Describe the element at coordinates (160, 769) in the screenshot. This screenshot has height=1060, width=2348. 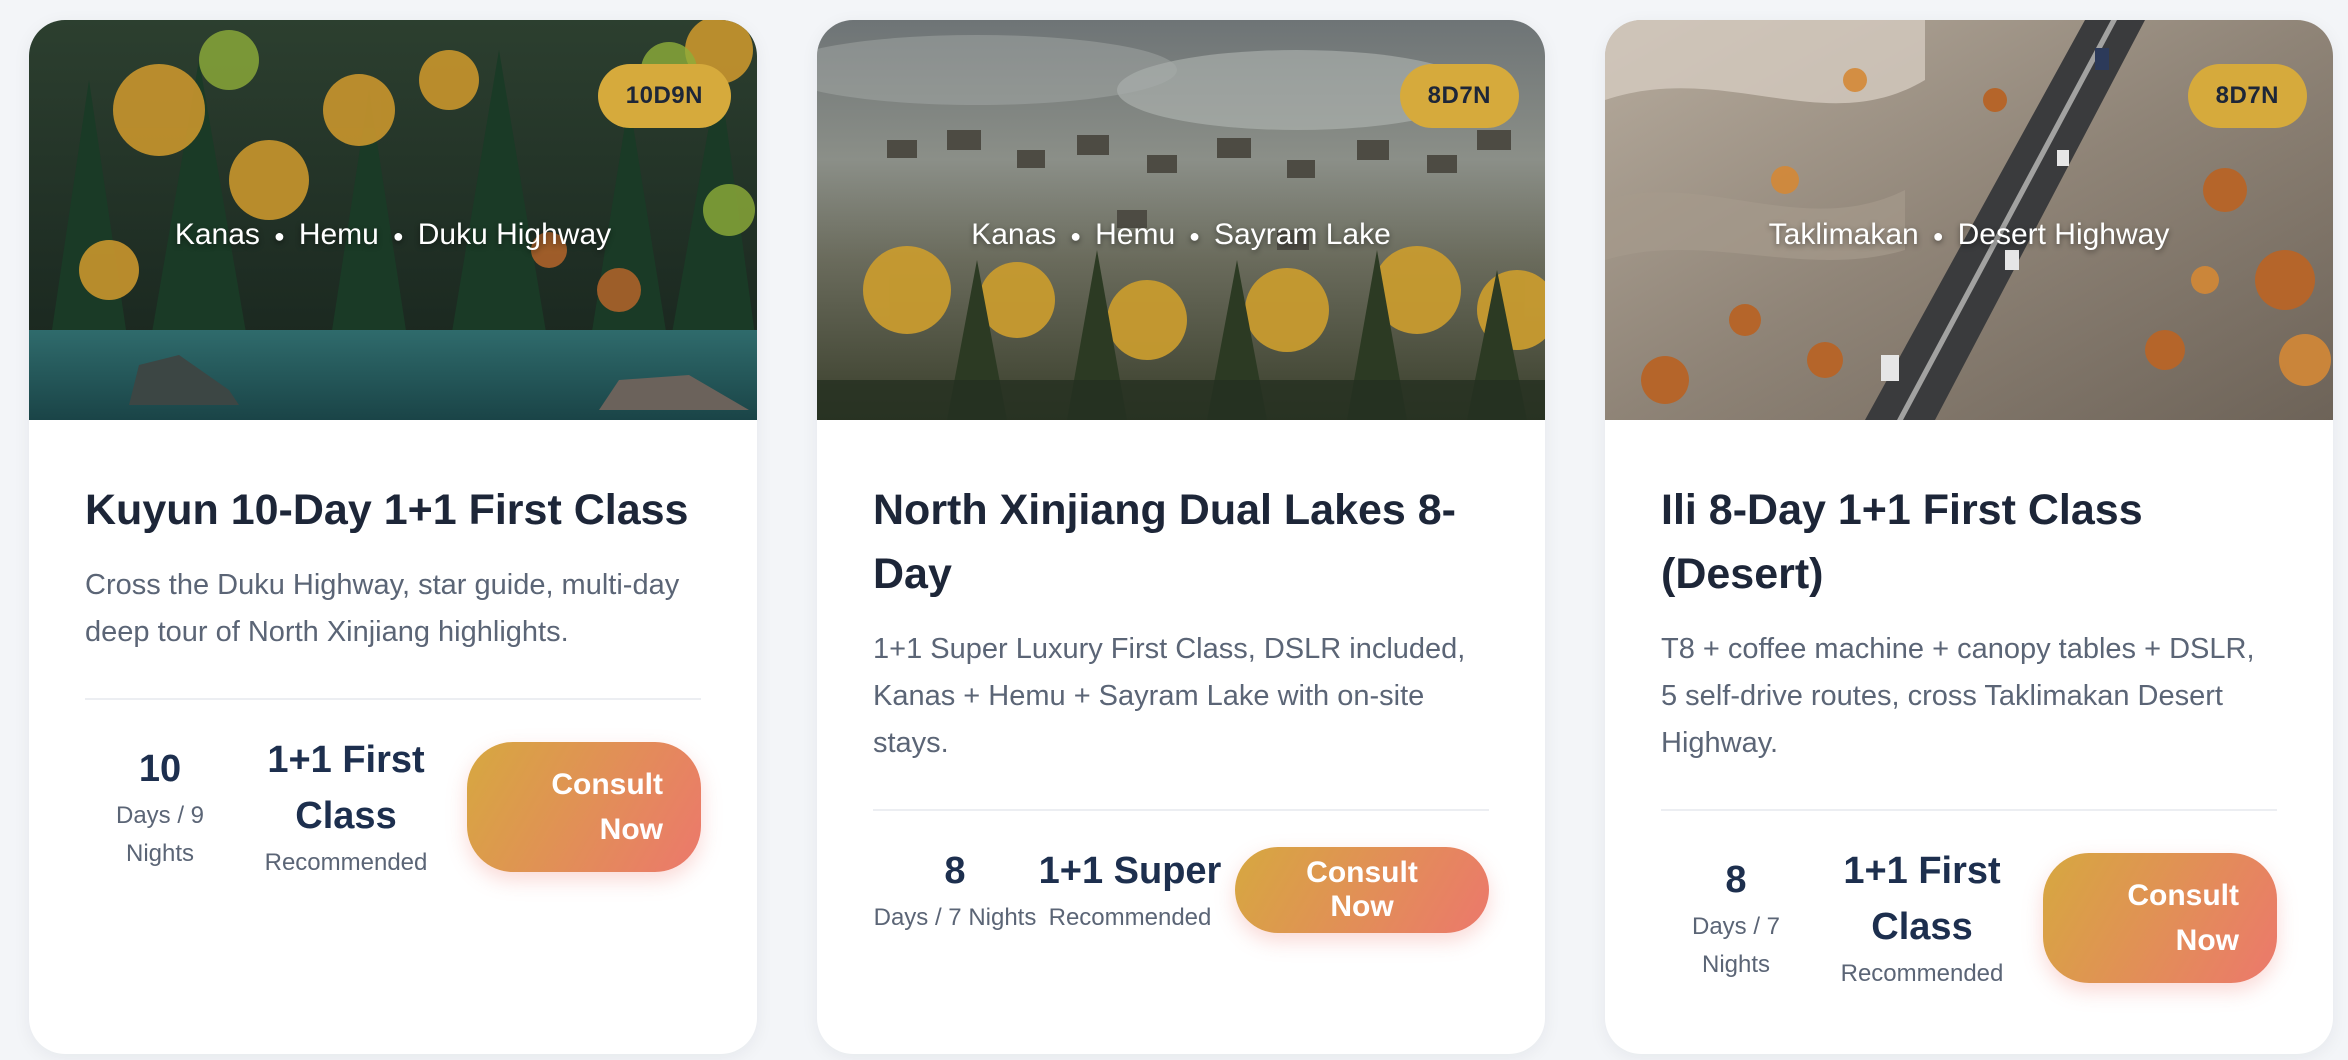
I see `duration-value: 10` at that location.